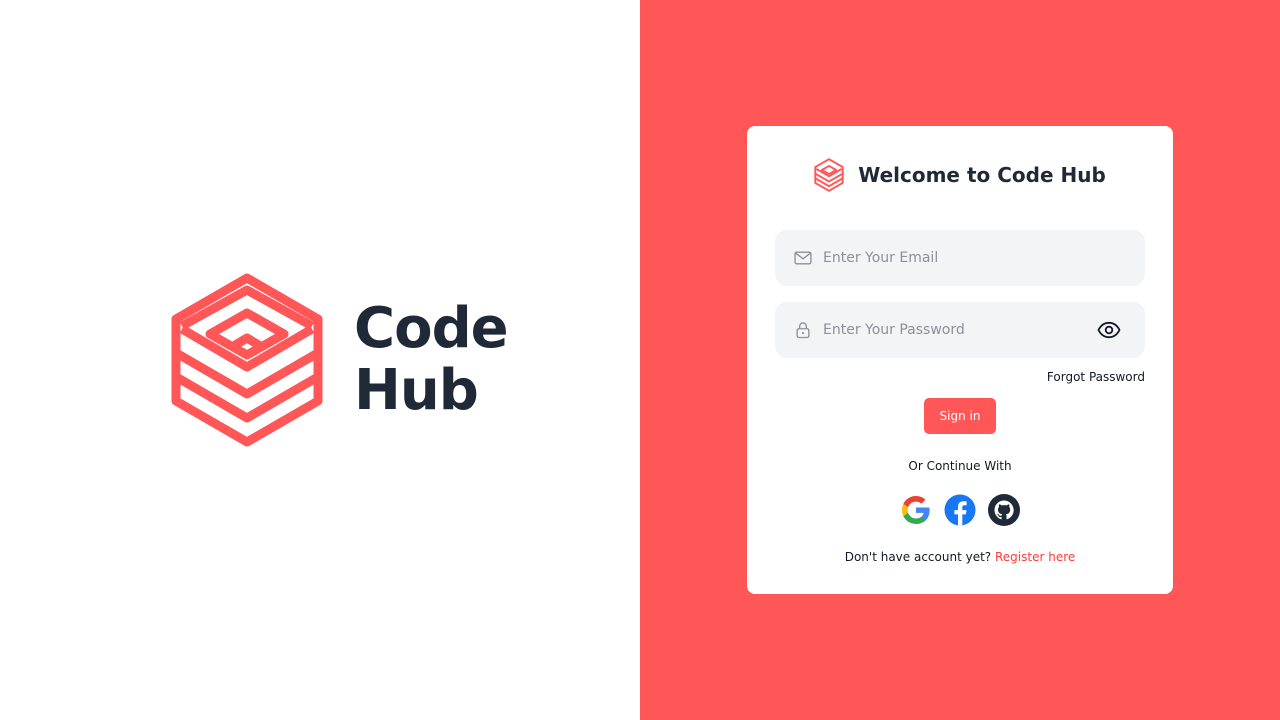 This screenshot has height=720, width=1280. Describe the element at coordinates (829, 175) in the screenshot. I see `code-hub-mini-logo` at that location.